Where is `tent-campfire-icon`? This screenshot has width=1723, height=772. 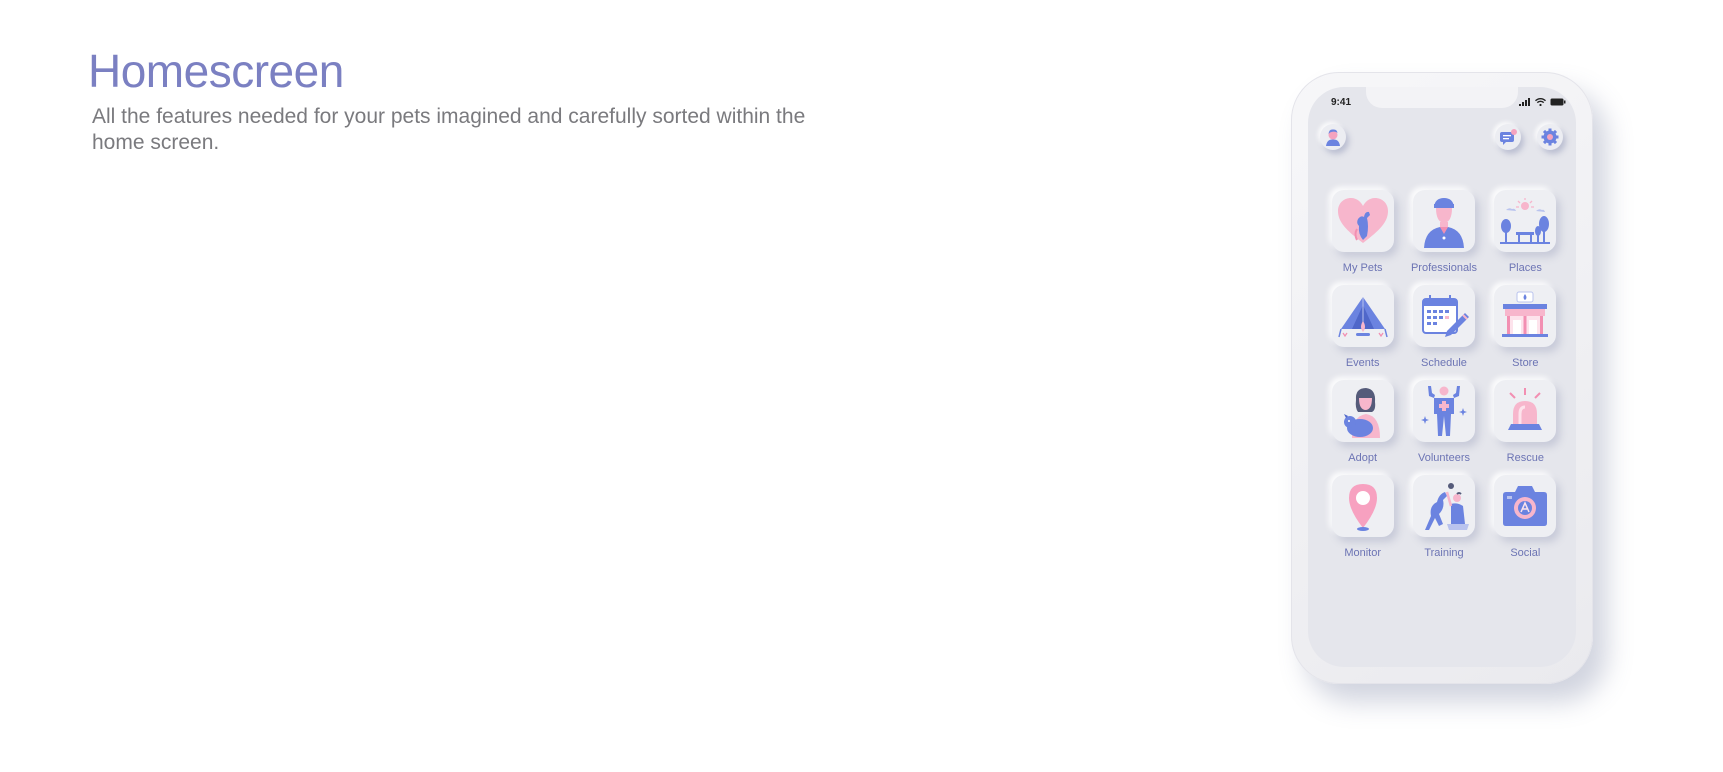 tent-campfire-icon is located at coordinates (1362, 317).